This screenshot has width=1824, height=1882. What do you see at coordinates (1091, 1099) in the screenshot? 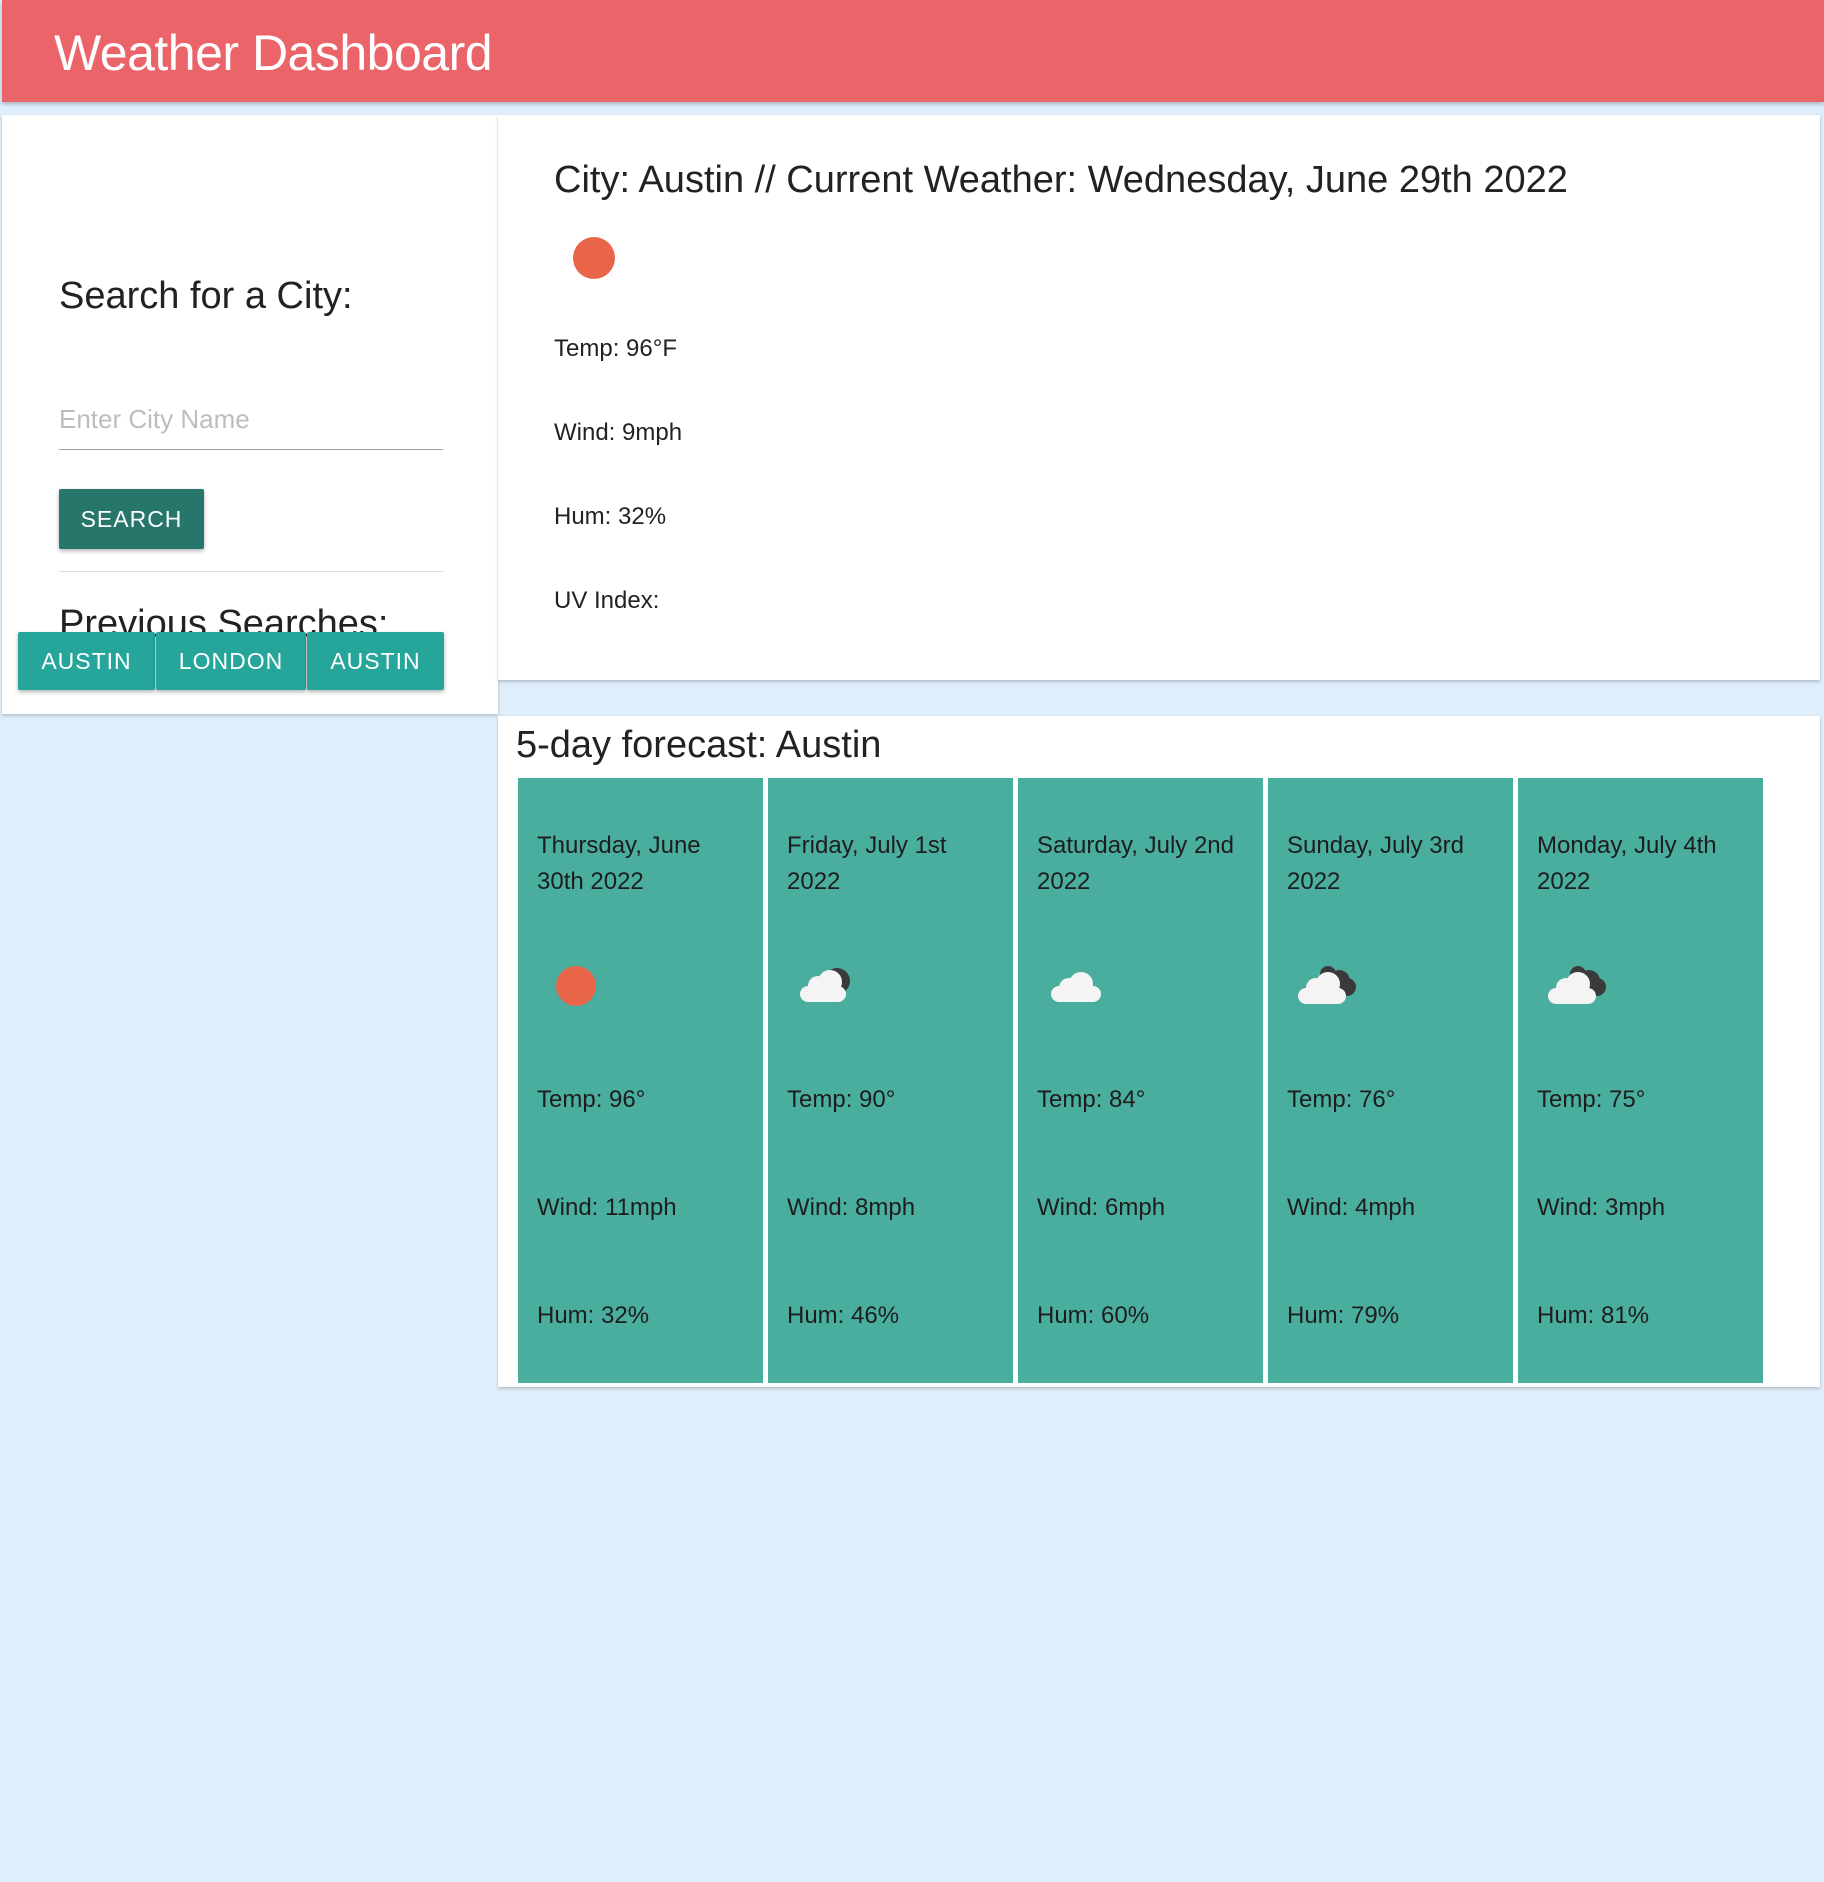
I see `forecast-temp: Temp: 84°` at bounding box center [1091, 1099].